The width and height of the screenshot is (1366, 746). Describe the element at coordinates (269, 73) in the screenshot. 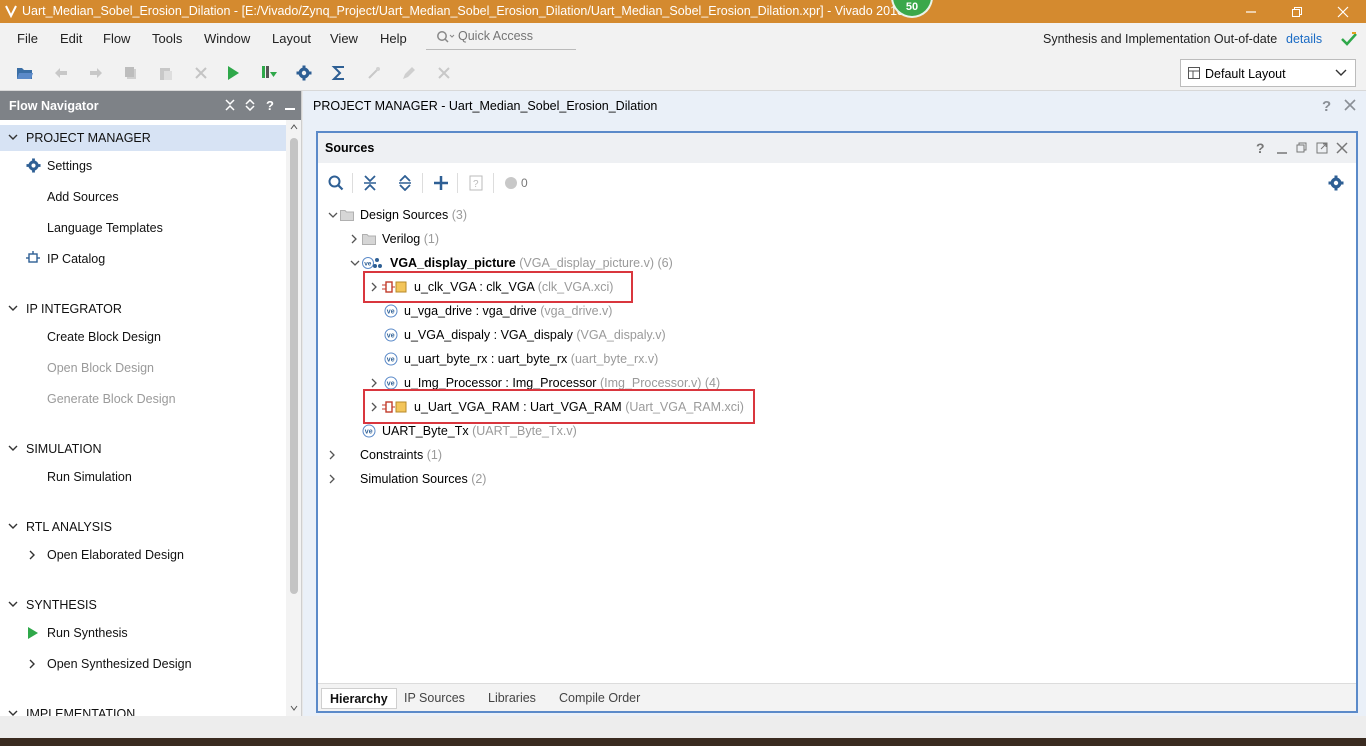

I see `program-device-button` at that location.